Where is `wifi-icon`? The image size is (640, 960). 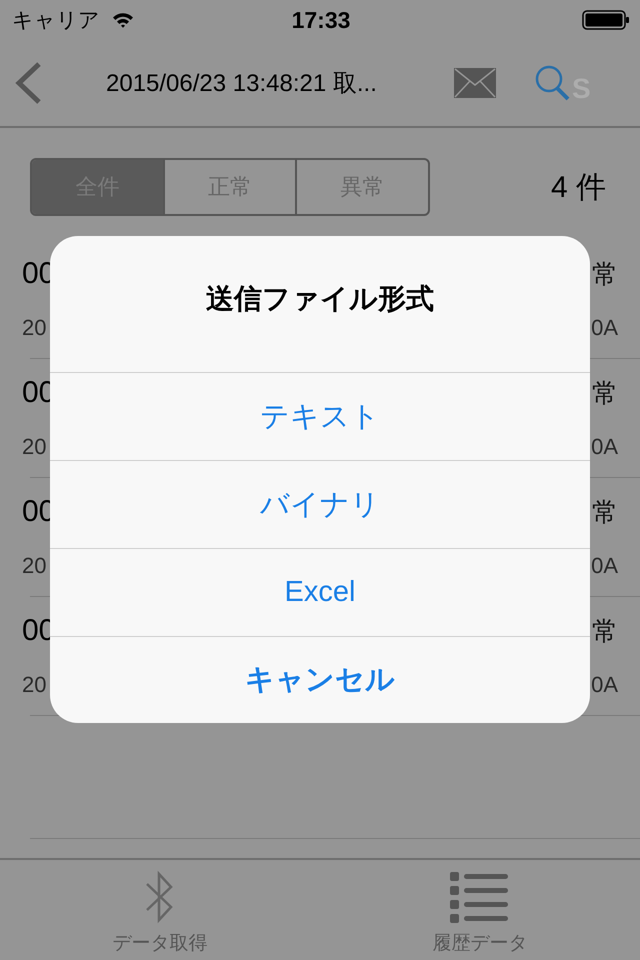 wifi-icon is located at coordinates (123, 20).